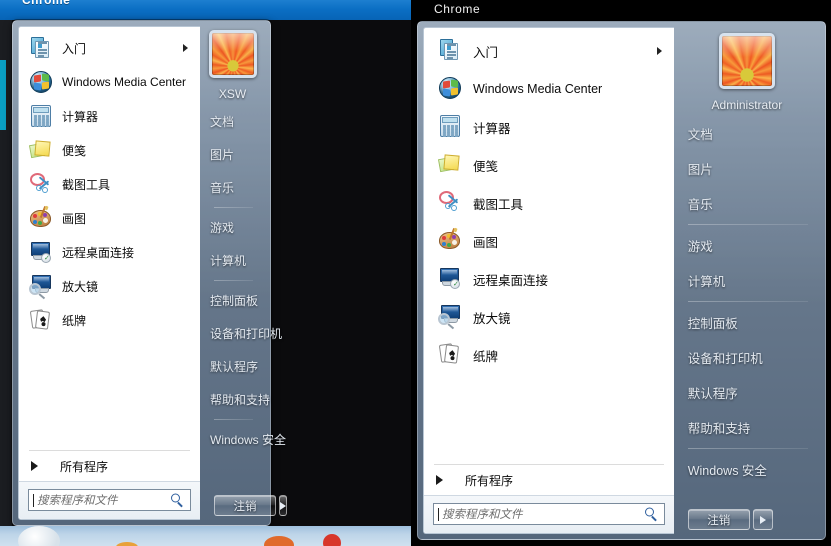  Describe the element at coordinates (489, 480) in the screenshot. I see `all-programs-label: 所有程序` at that location.